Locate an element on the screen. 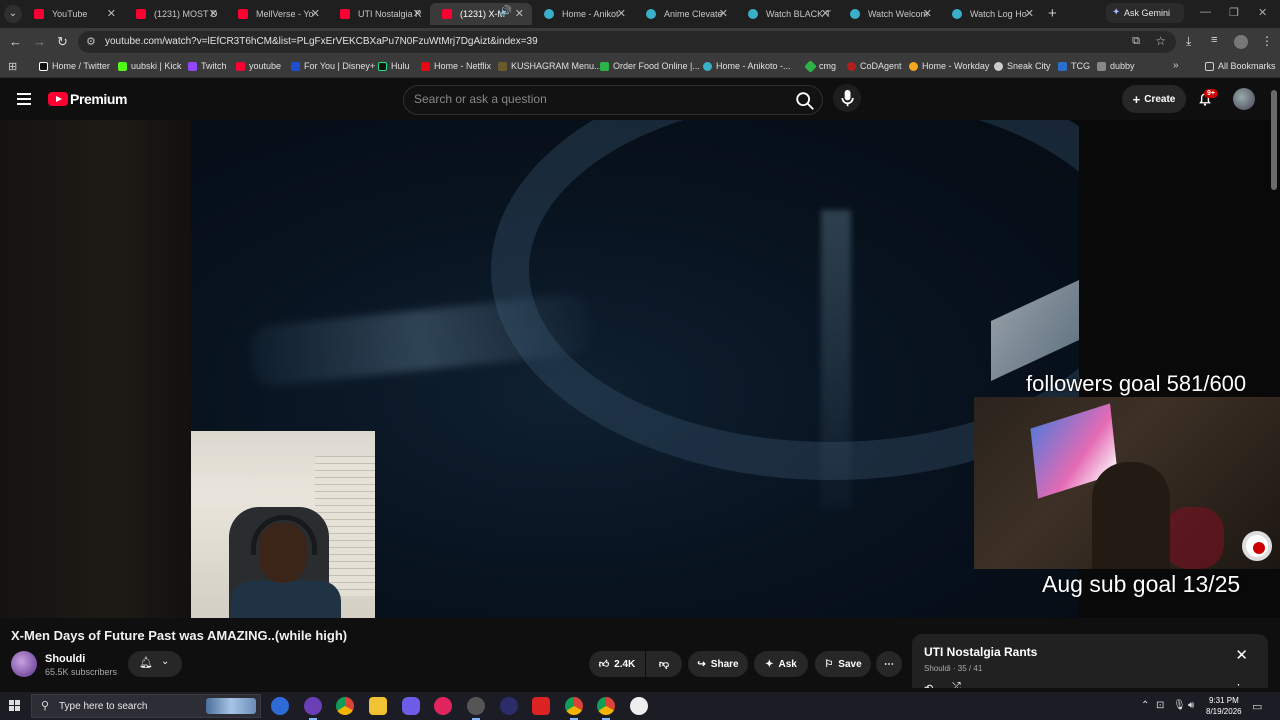 The image size is (1280, 720). share-button: ↪ Share is located at coordinates (718, 664).